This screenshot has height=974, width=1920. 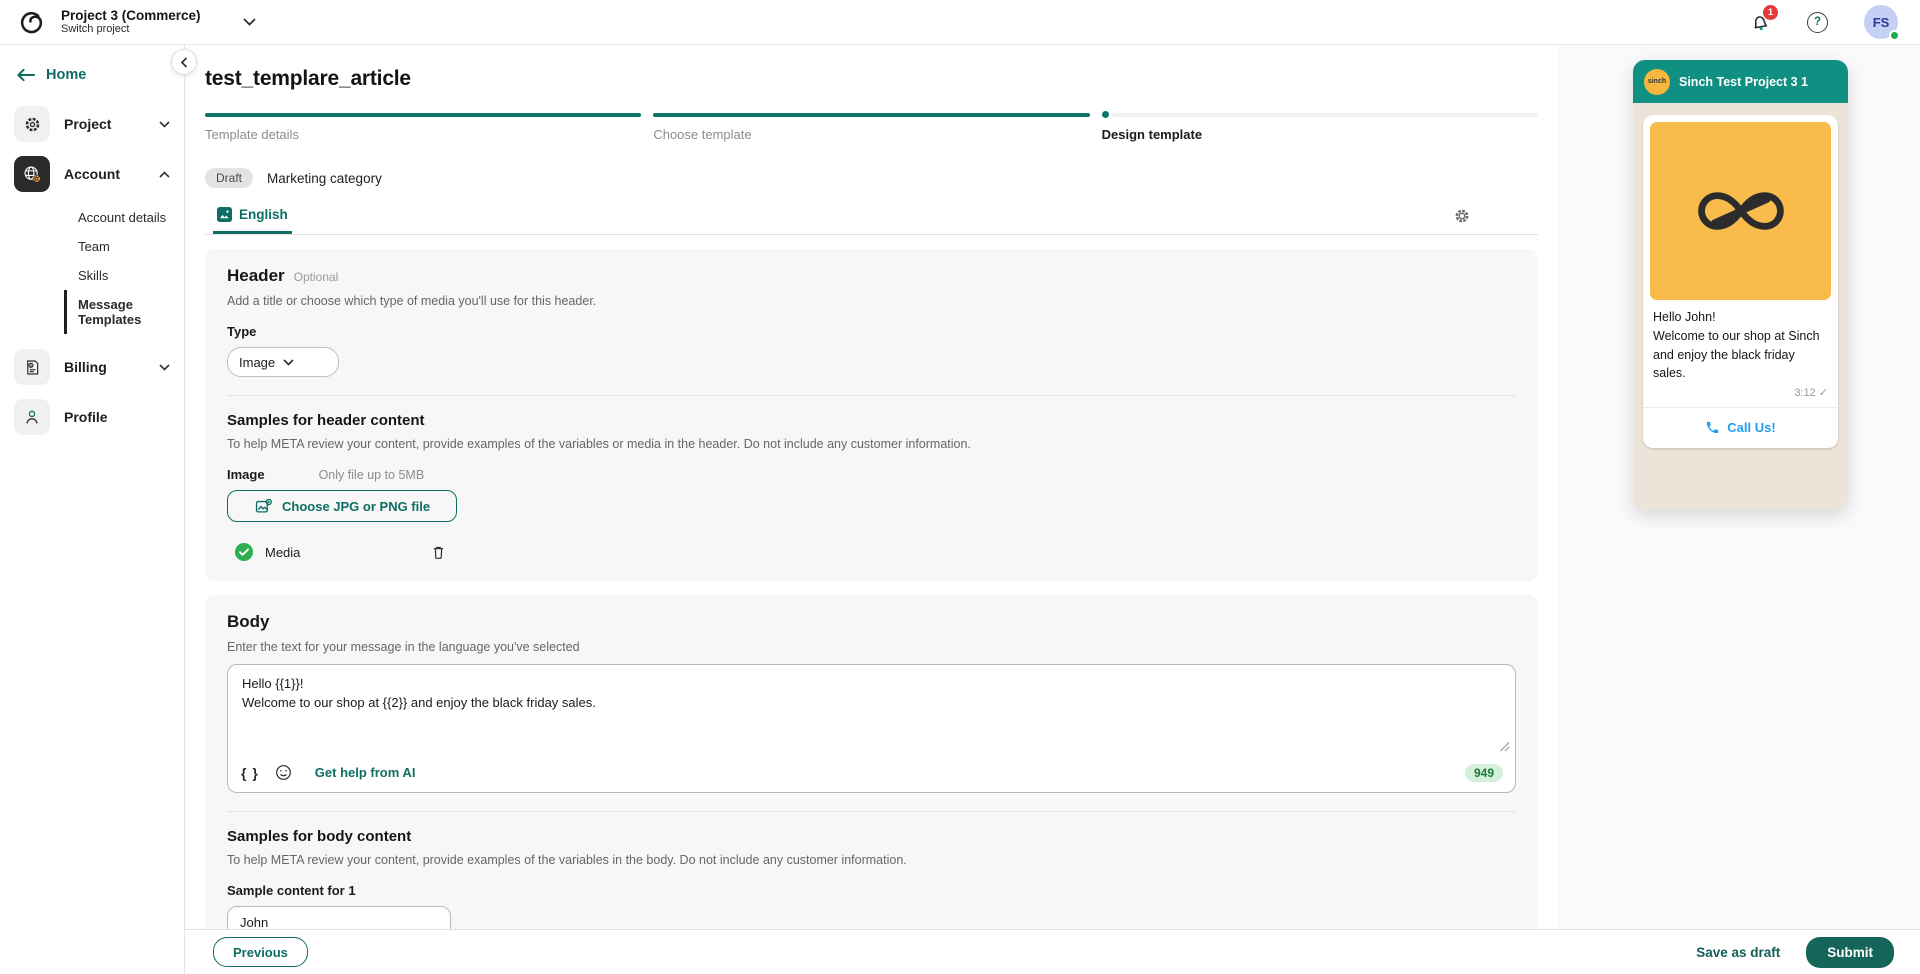 I want to click on file-size-hint: Only file up to 5MB, so click(x=371, y=475).